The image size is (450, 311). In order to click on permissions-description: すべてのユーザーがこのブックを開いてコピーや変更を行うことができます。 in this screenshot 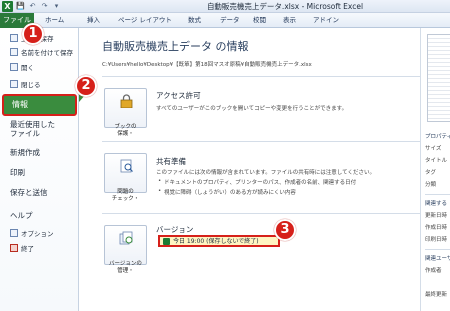, I will do `click(252, 109)`.